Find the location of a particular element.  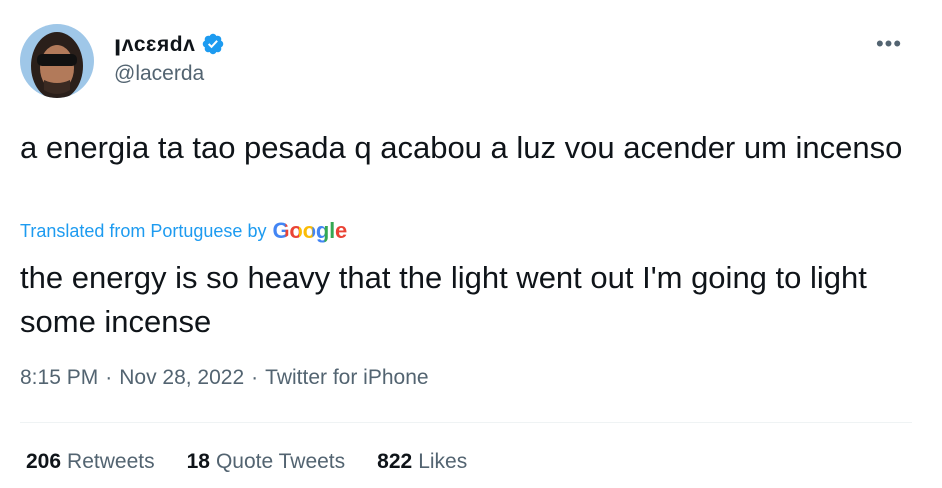

translation-notice: Translated from Portuguese by Google is located at coordinates (183, 231).